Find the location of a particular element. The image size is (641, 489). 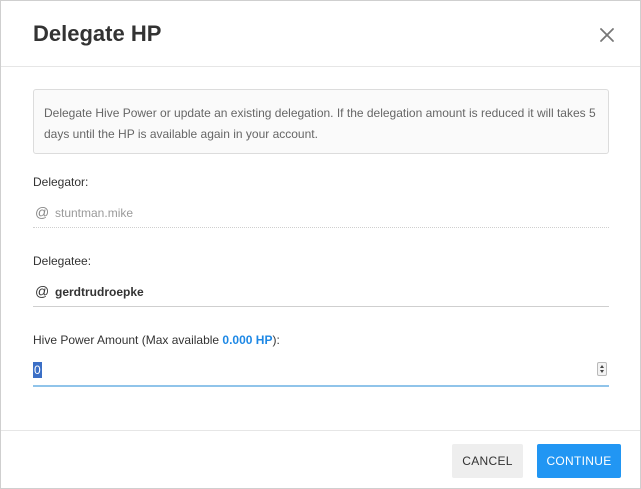

close-icon is located at coordinates (607, 35).